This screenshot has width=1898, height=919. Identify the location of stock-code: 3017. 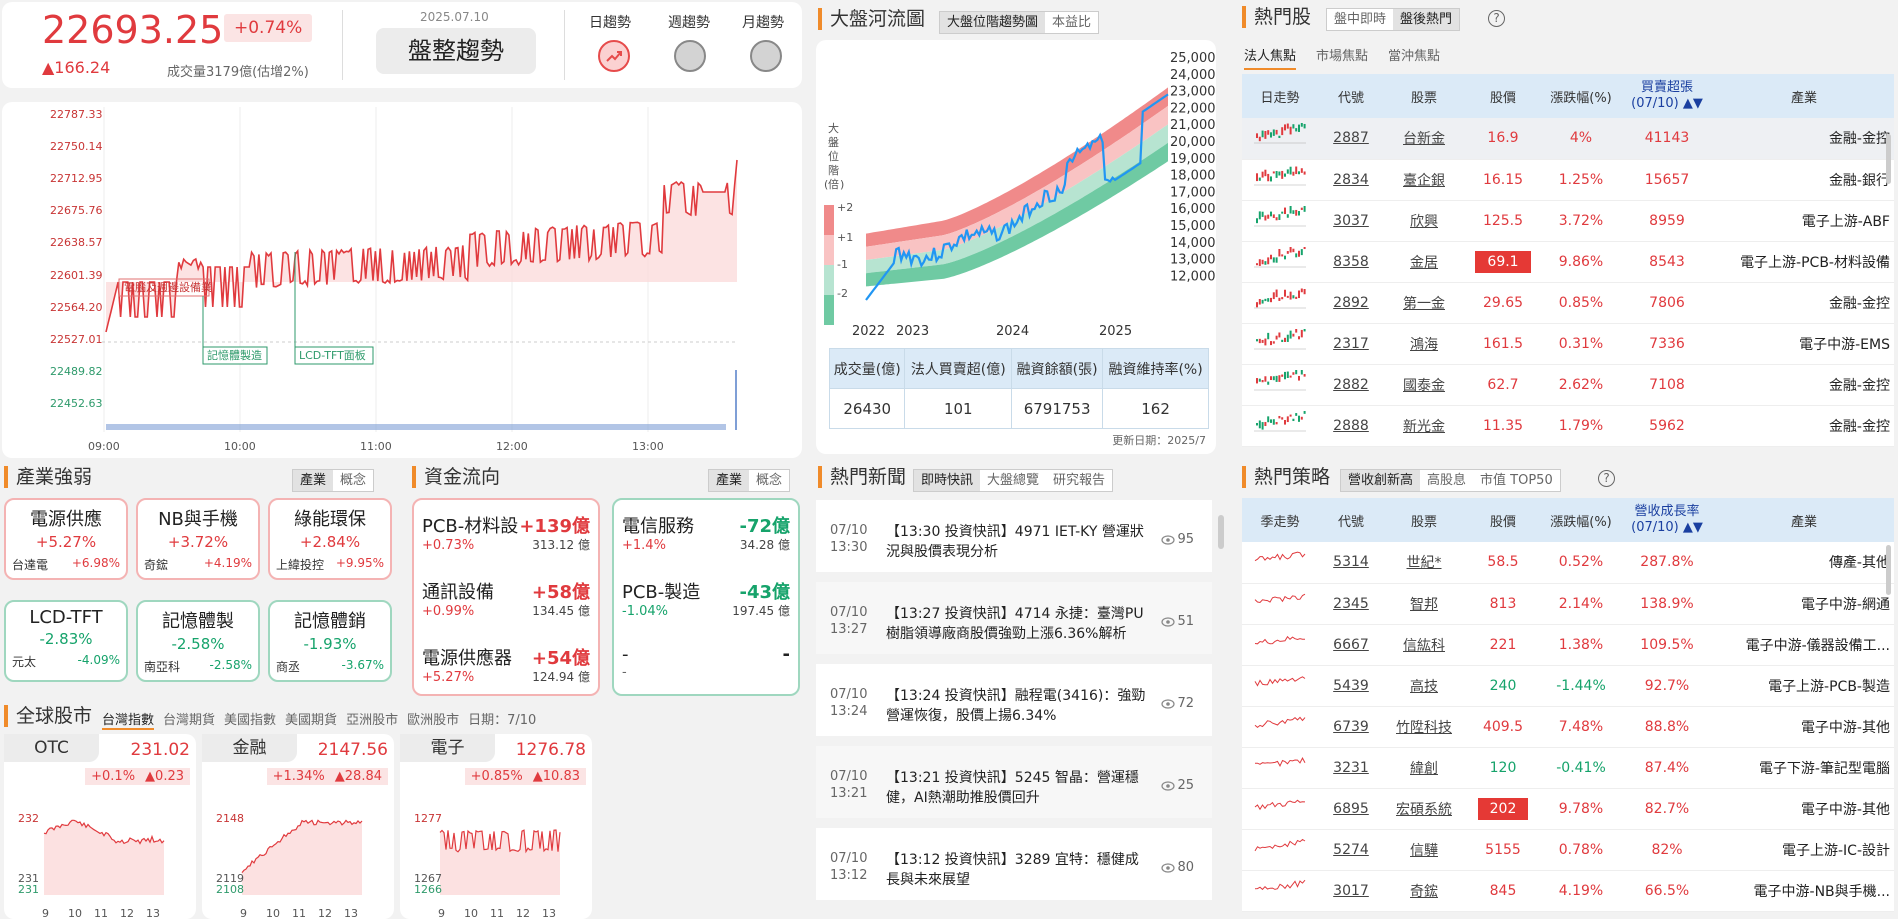
(1351, 891).